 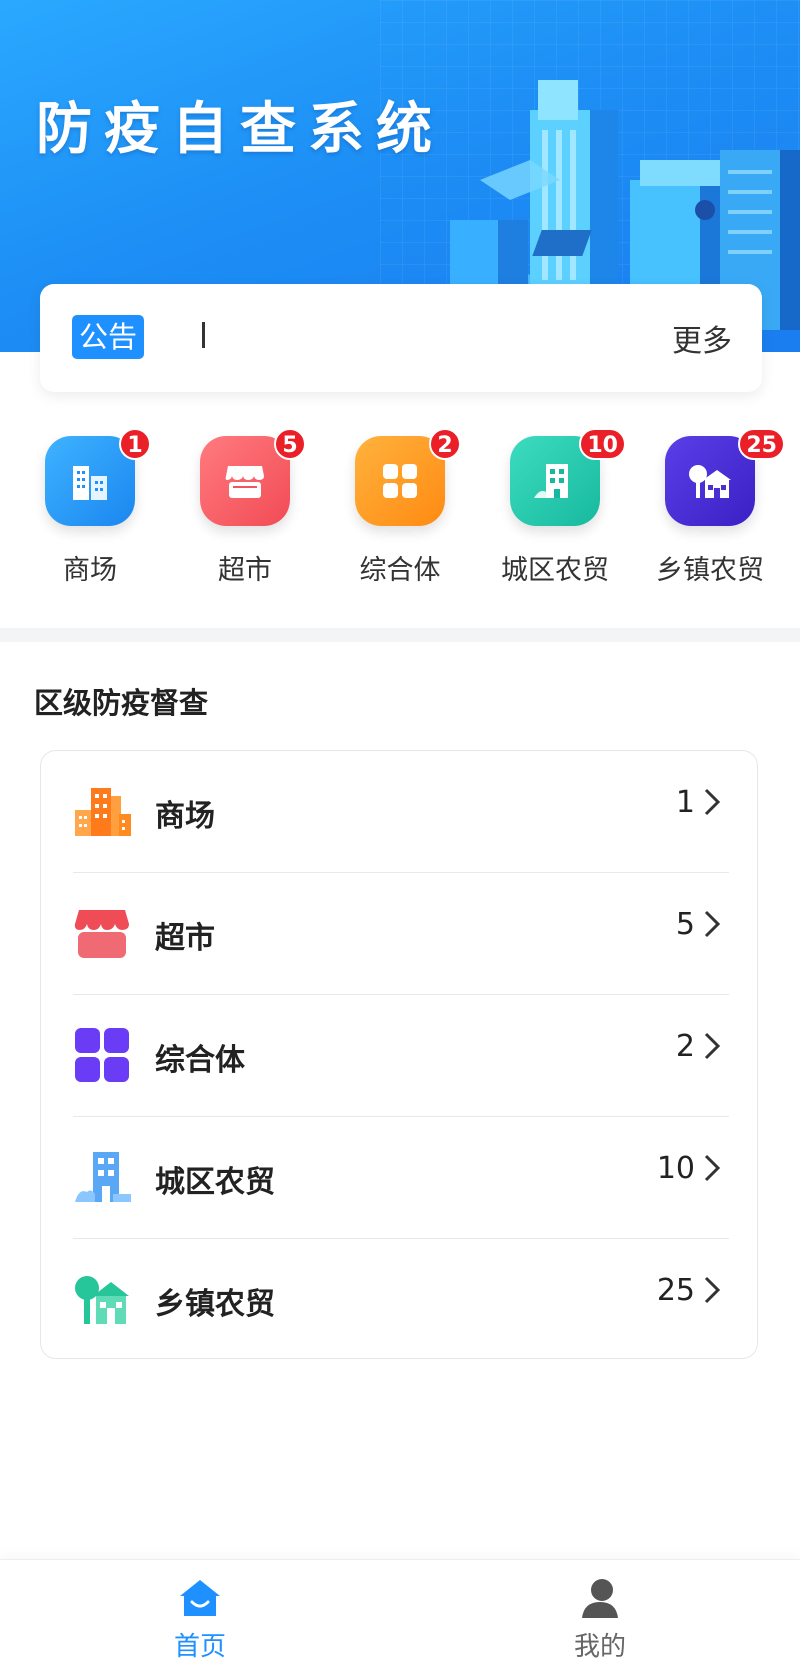 I want to click on category-badge: 2, so click(x=445, y=444).